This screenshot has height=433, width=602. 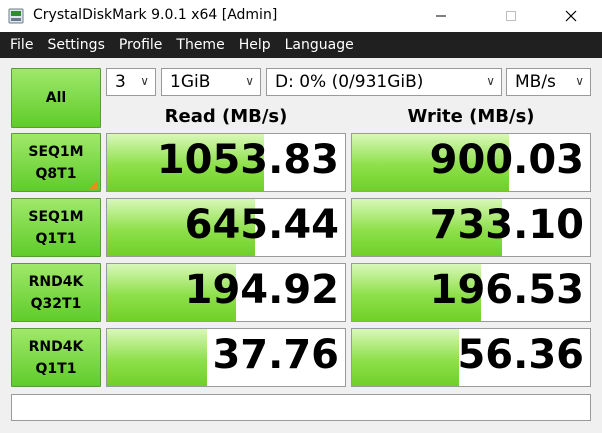 I want to click on read-result-cell: 1053.83, so click(x=226, y=162).